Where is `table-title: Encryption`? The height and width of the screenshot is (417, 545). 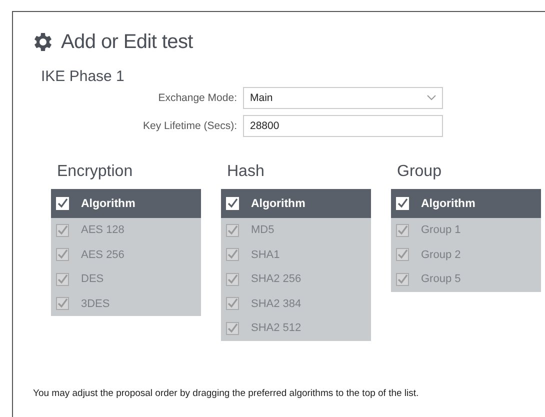
table-title: Encryption is located at coordinates (95, 172).